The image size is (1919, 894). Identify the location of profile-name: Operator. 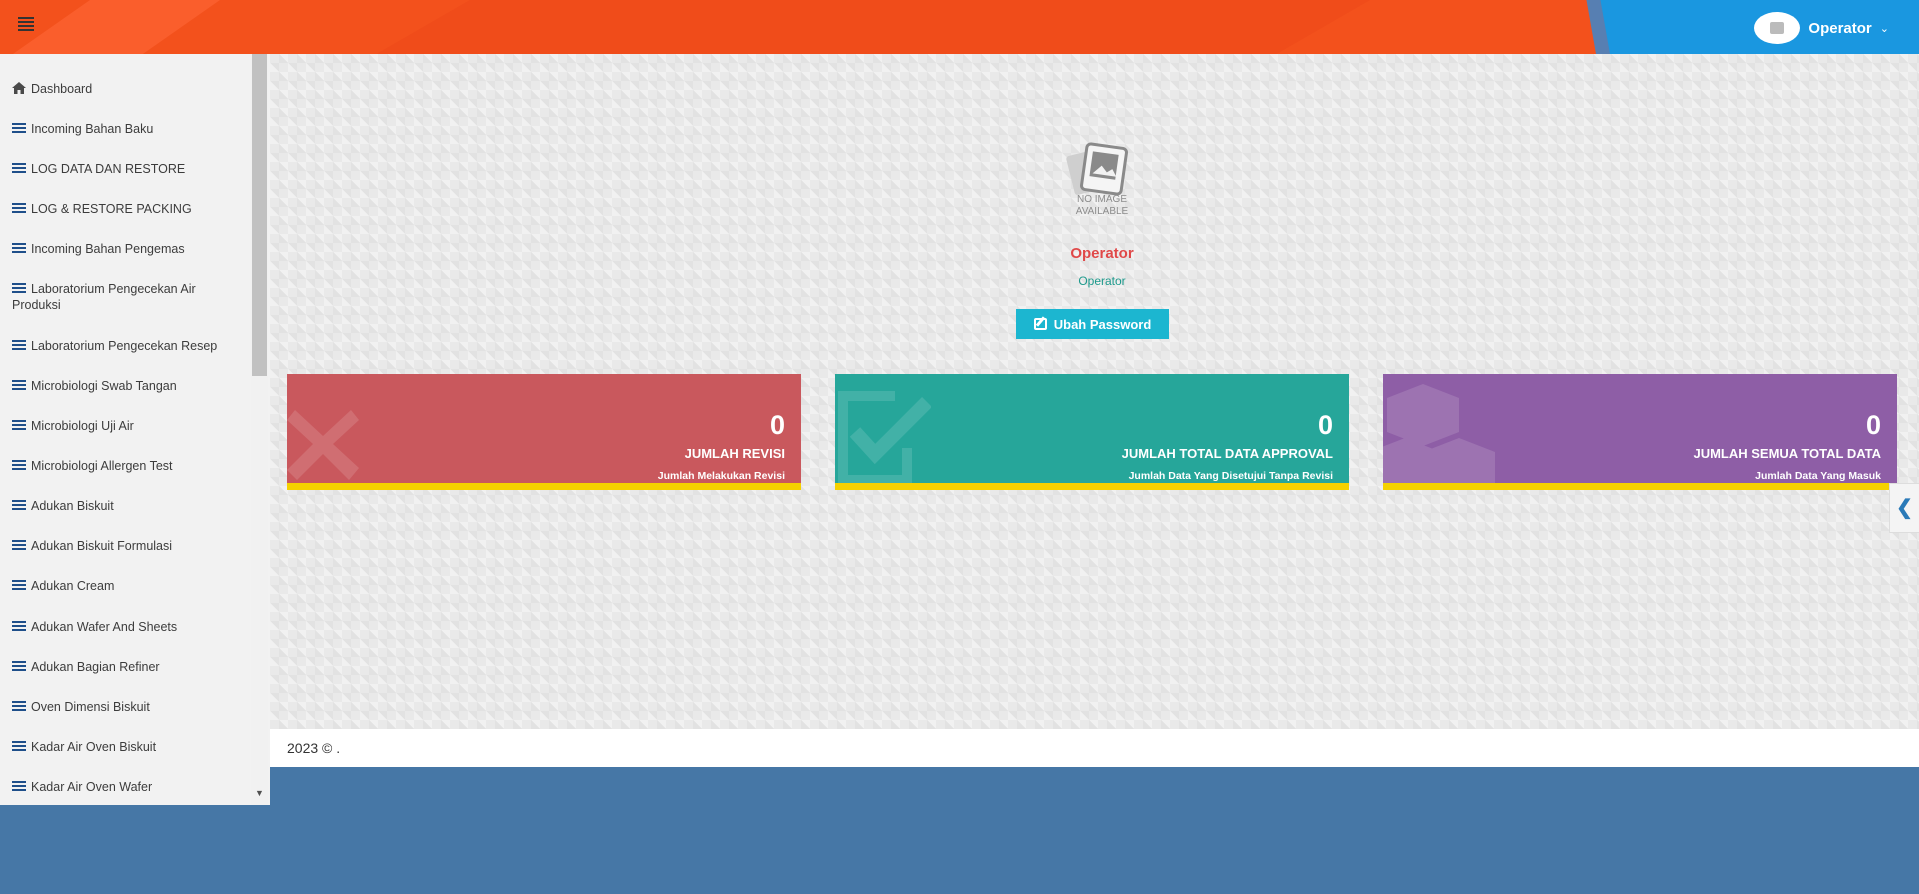
(1102, 253).